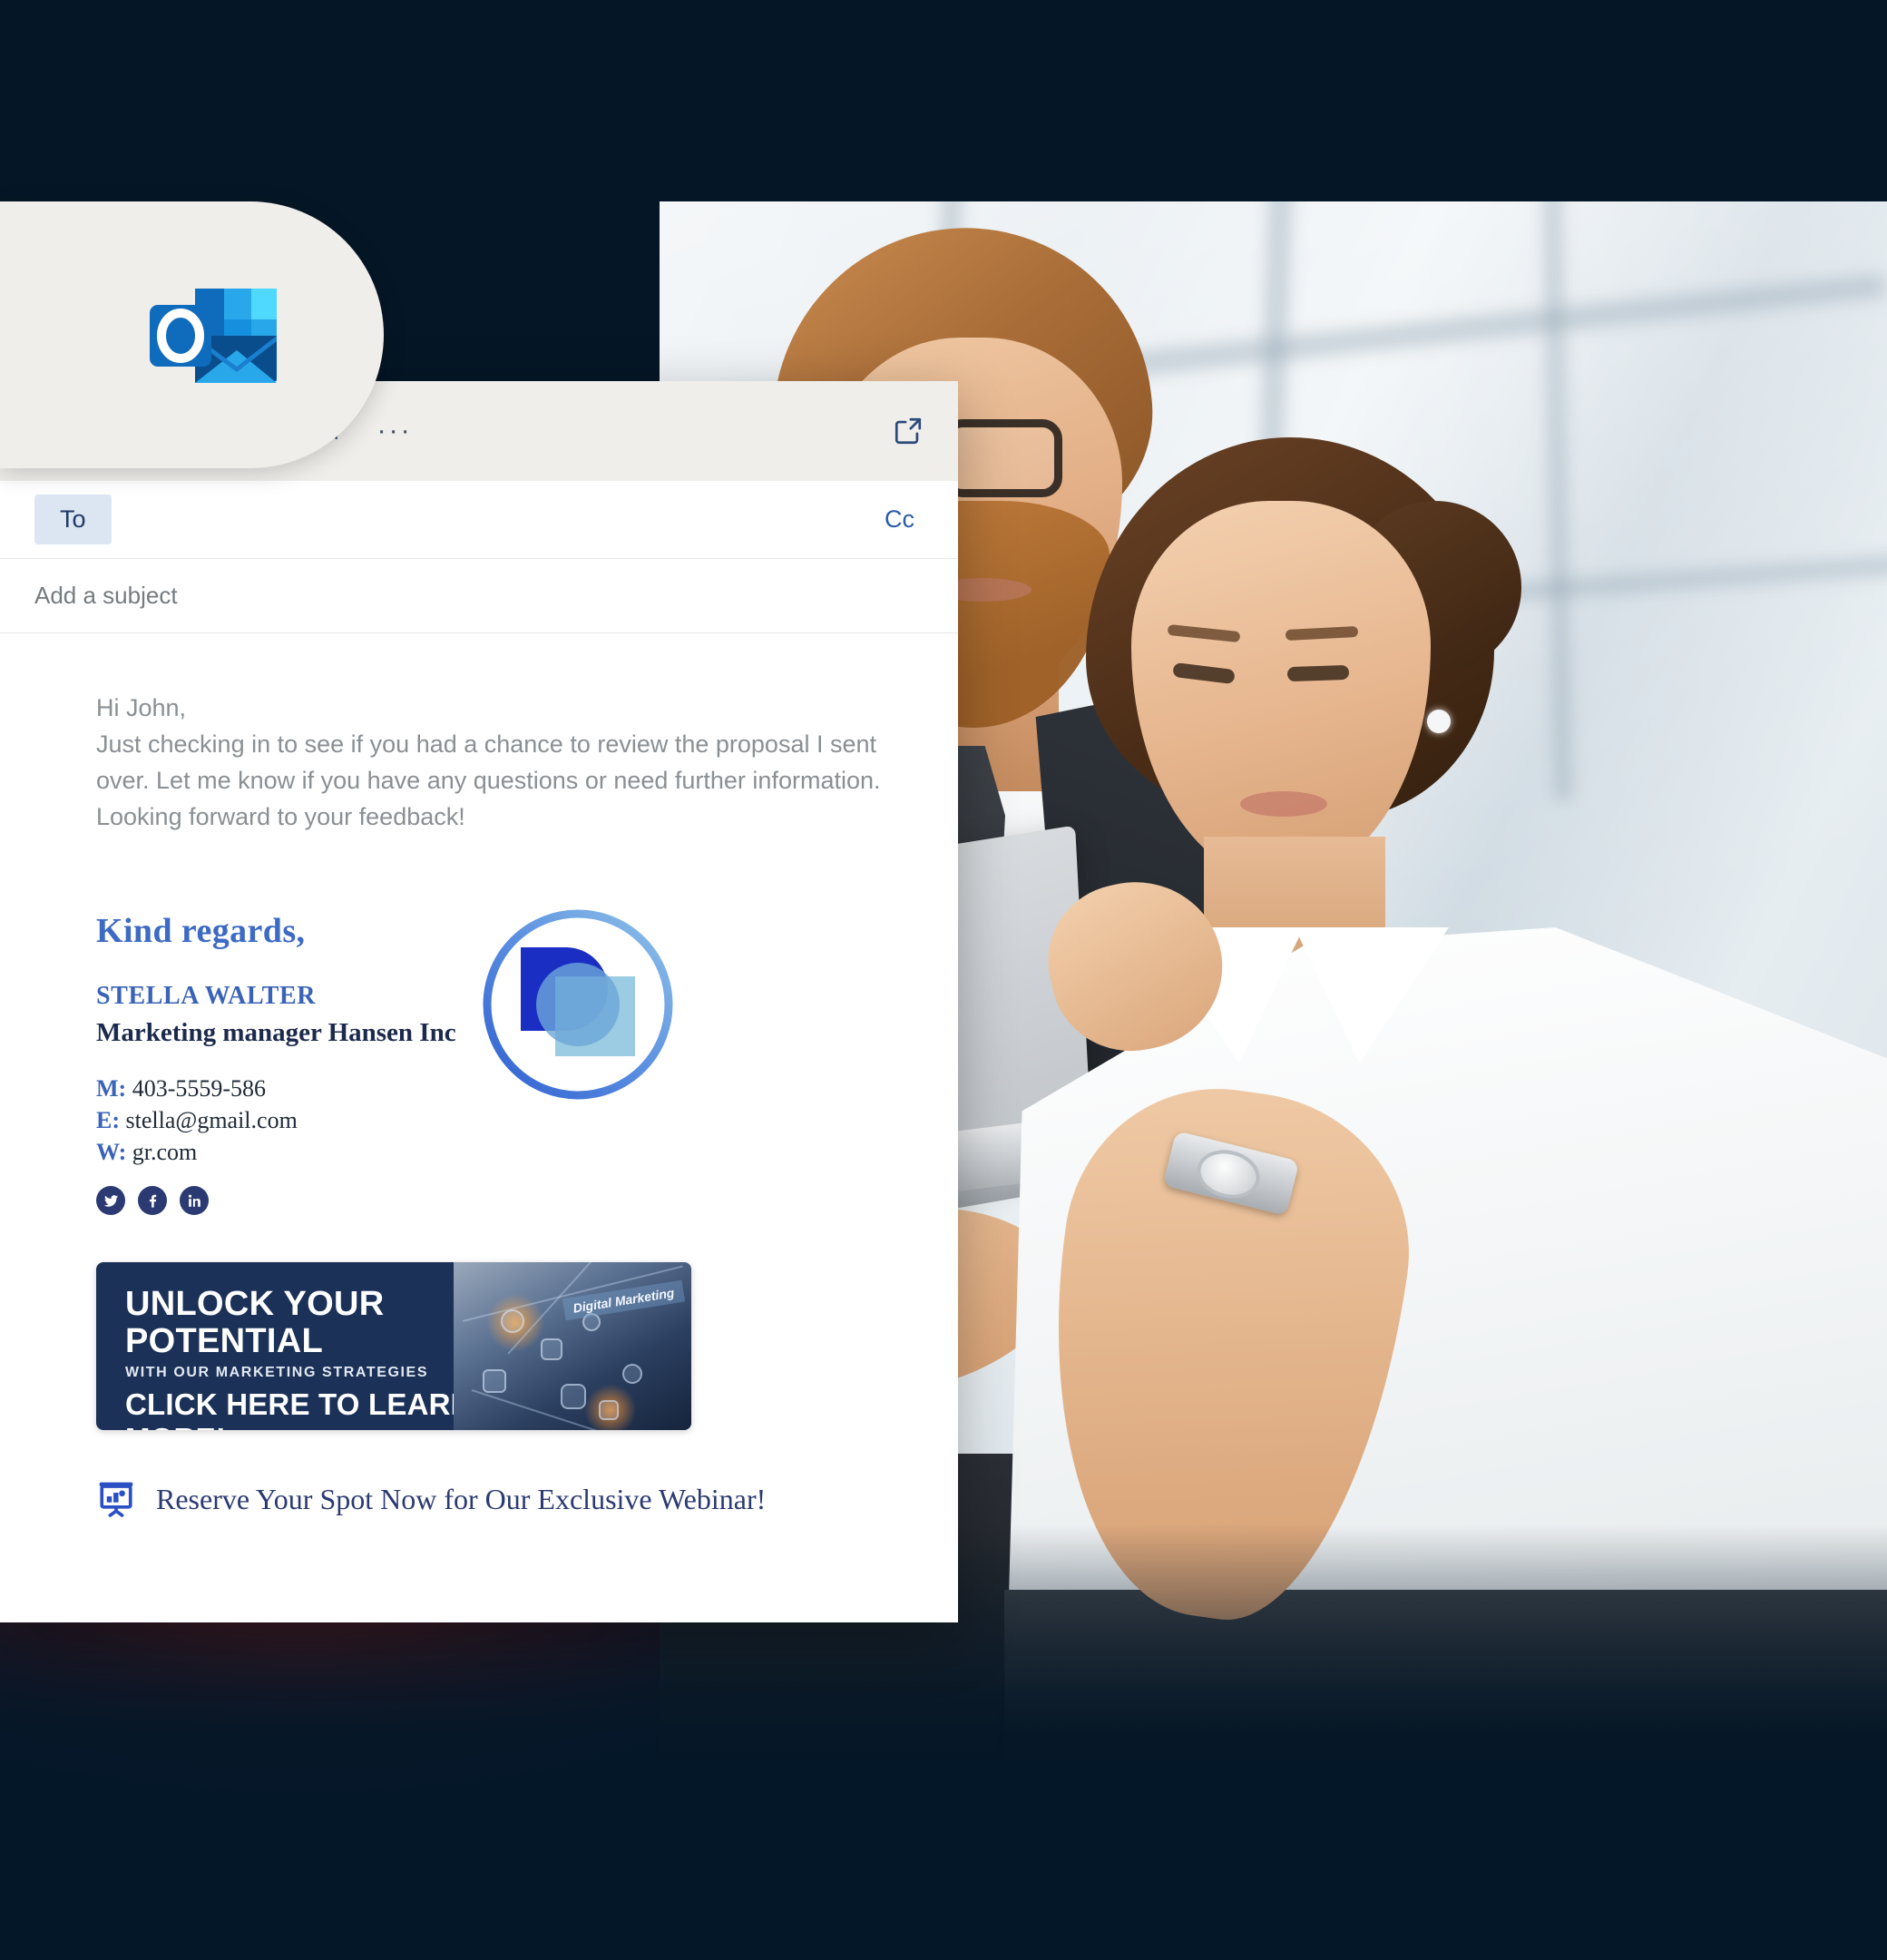  I want to click on signature-mobile-key: M:, so click(112, 1088).